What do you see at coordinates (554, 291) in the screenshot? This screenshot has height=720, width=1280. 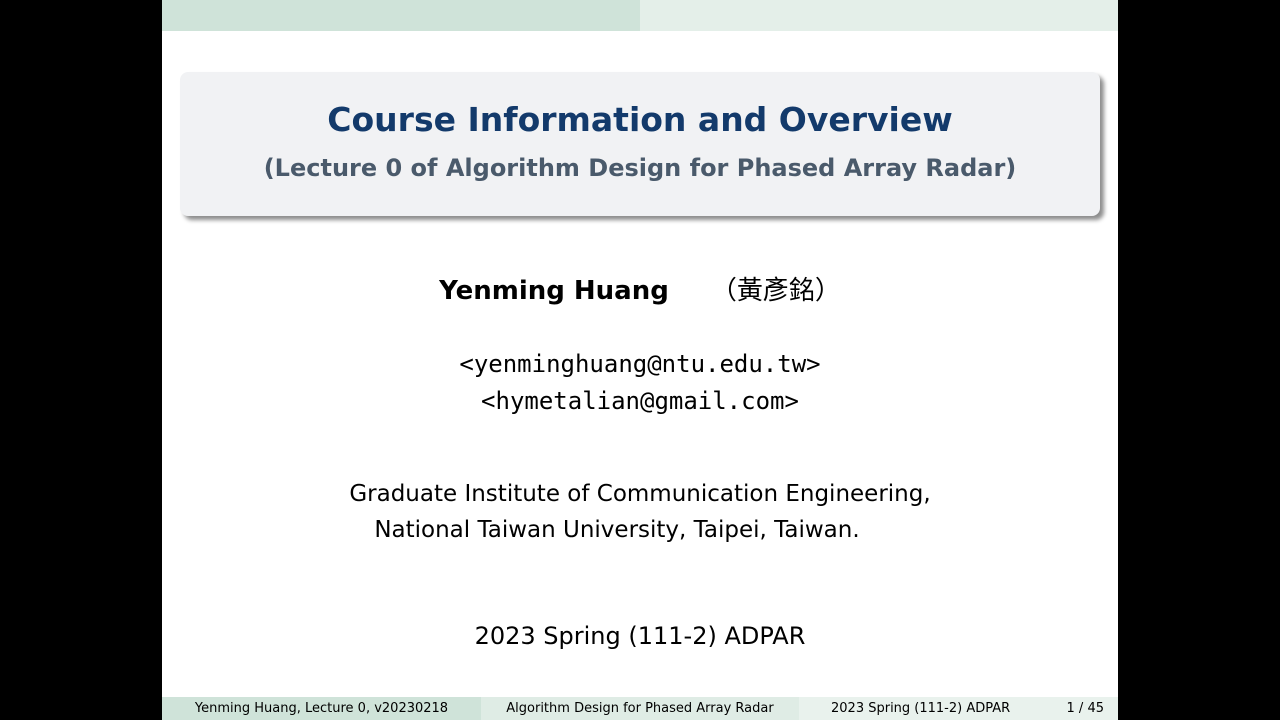 I see `author-name: Yenming Huang` at bounding box center [554, 291].